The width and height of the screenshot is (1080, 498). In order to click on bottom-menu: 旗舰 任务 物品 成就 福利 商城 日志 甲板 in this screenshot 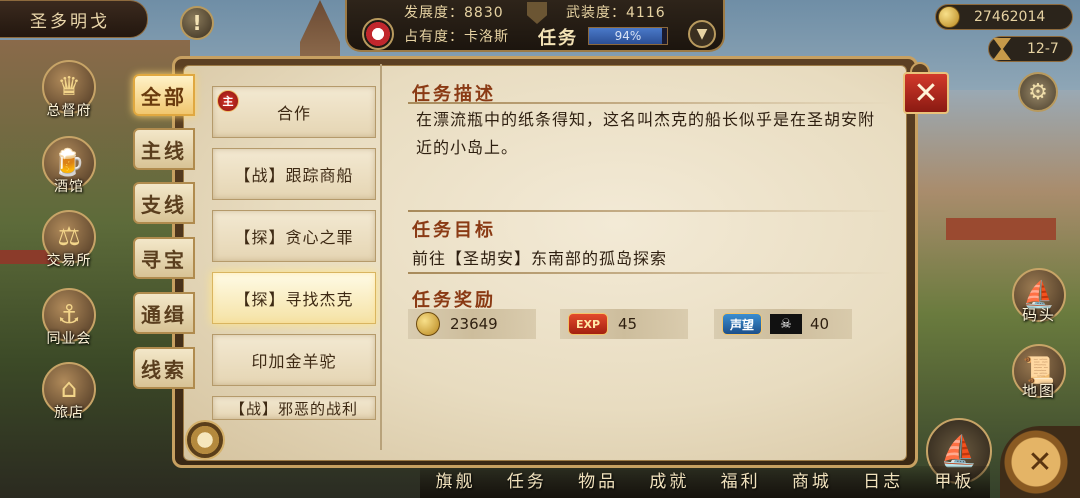, I will do `click(705, 482)`.